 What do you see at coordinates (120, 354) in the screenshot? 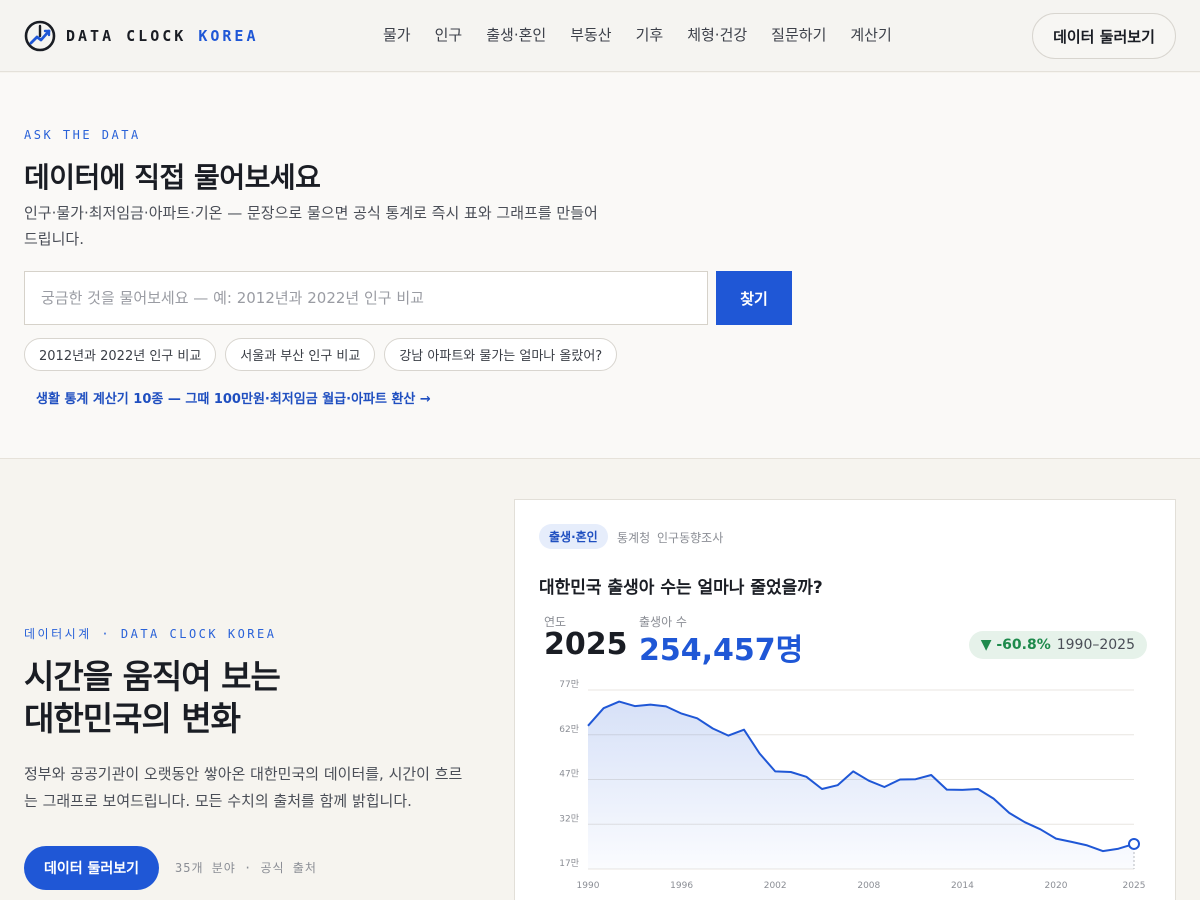
I see `suggestion-chip: 2012년과 2022년 인구 비교` at bounding box center [120, 354].